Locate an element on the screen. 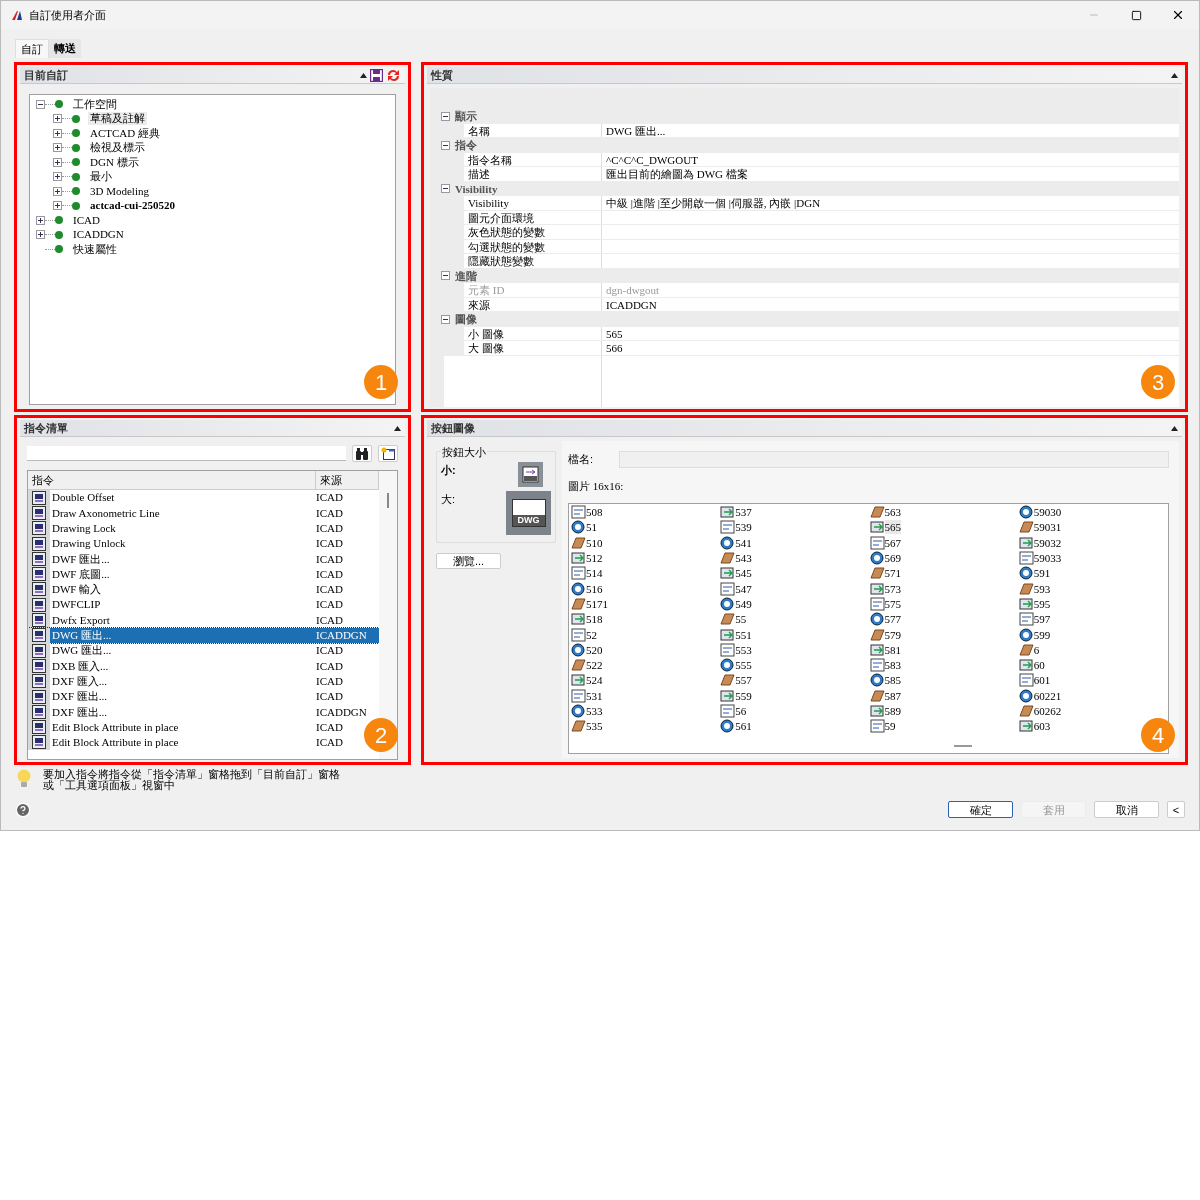 Image resolution: width=1200 pixels, height=1200 pixels. large-label: 大: is located at coordinates (448, 499).